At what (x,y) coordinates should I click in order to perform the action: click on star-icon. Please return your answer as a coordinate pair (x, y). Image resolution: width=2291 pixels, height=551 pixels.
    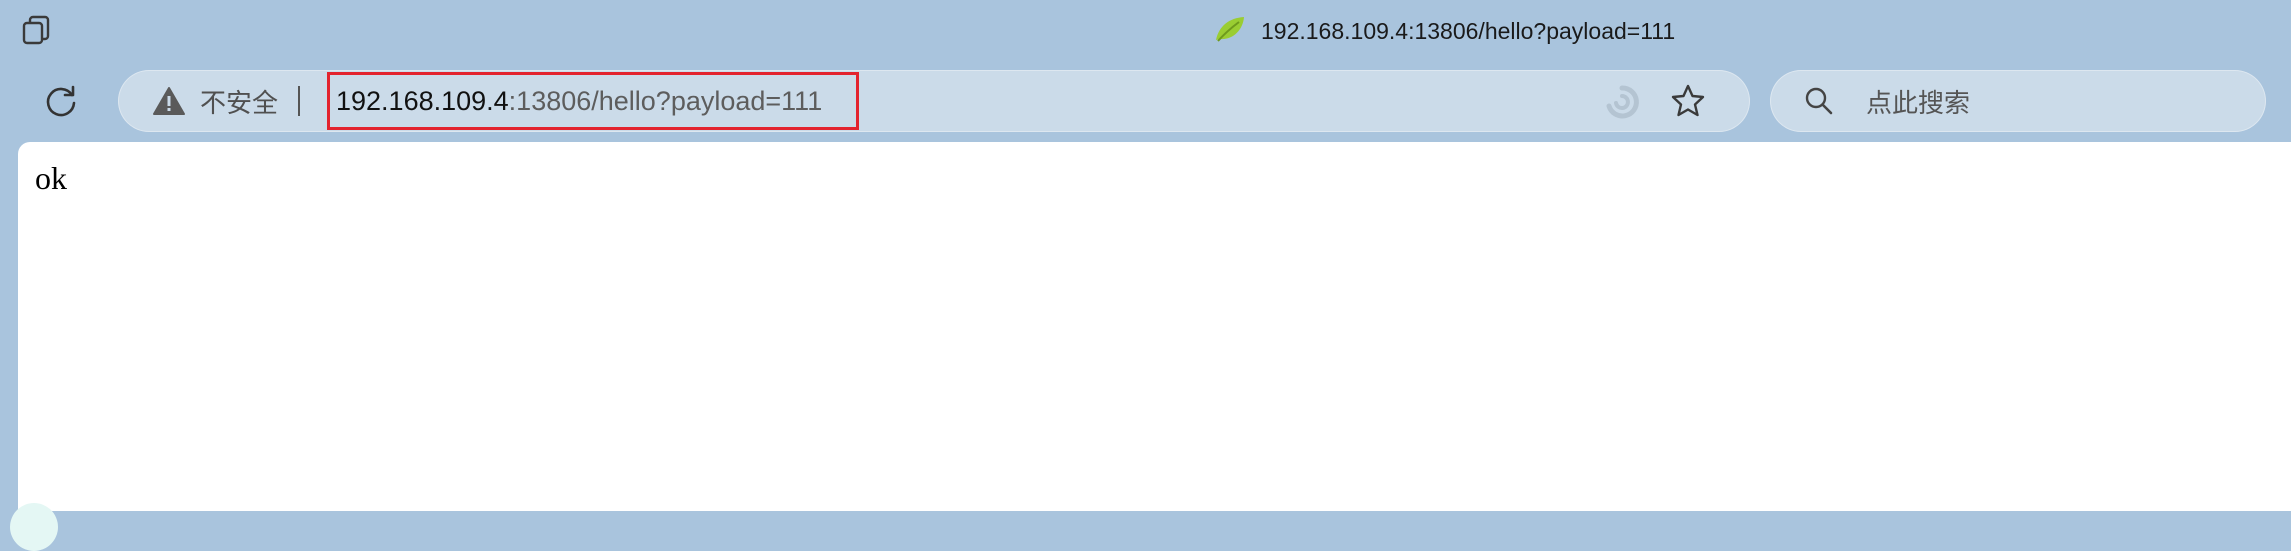
    Looking at the image, I should click on (1688, 101).